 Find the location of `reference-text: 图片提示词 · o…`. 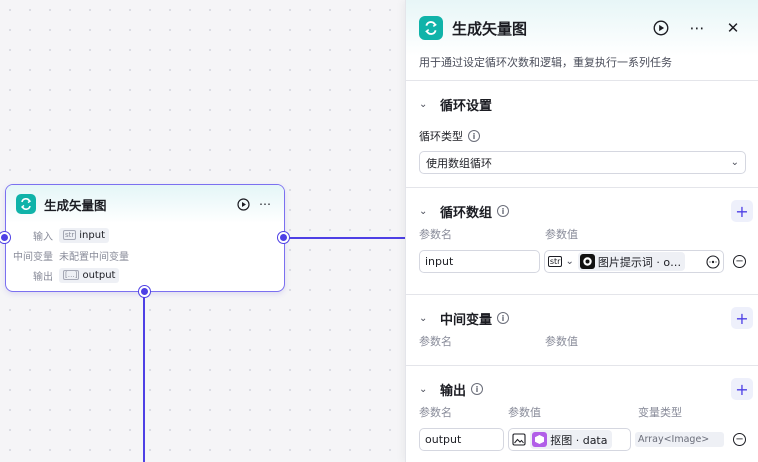

reference-text: 图片提示词 · o… is located at coordinates (639, 262).